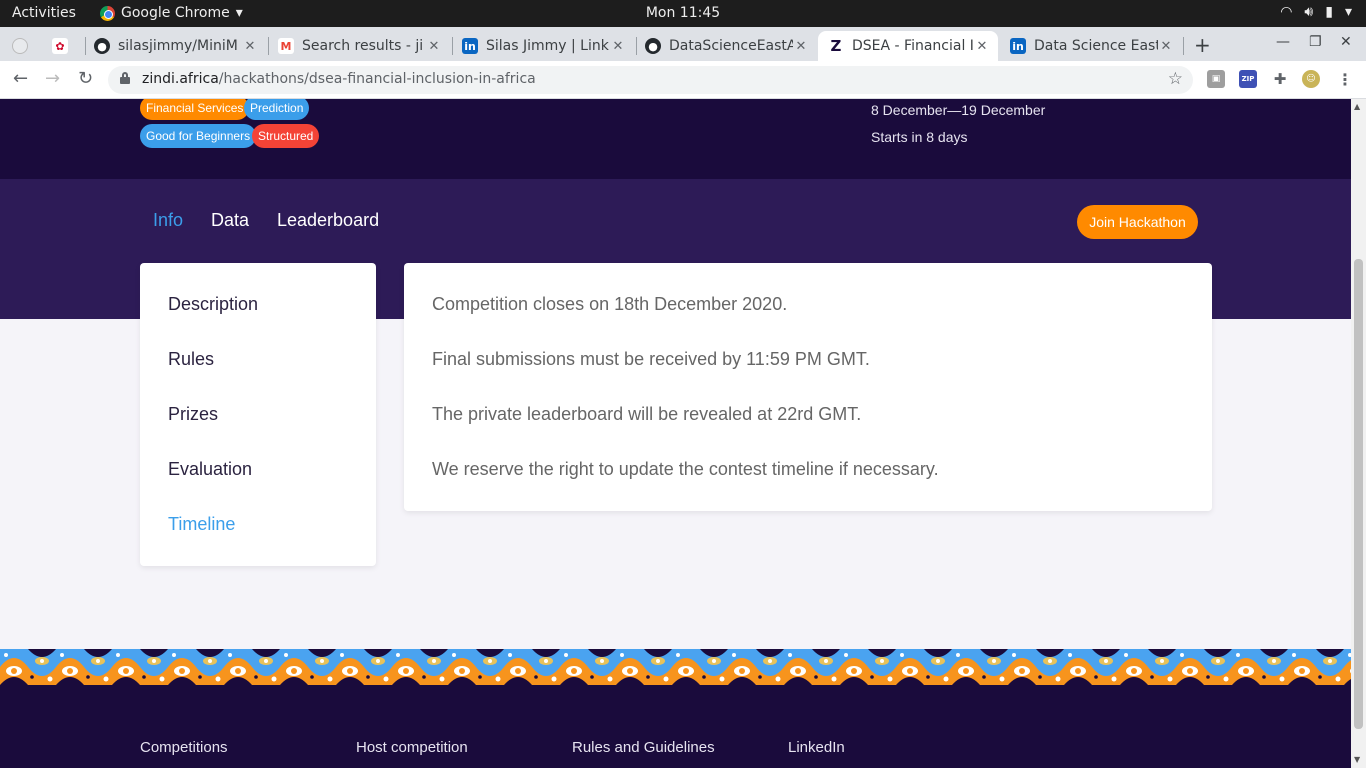 The height and width of the screenshot is (768, 1366). What do you see at coordinates (1283, 42) in the screenshot?
I see `minimize-button: —` at bounding box center [1283, 42].